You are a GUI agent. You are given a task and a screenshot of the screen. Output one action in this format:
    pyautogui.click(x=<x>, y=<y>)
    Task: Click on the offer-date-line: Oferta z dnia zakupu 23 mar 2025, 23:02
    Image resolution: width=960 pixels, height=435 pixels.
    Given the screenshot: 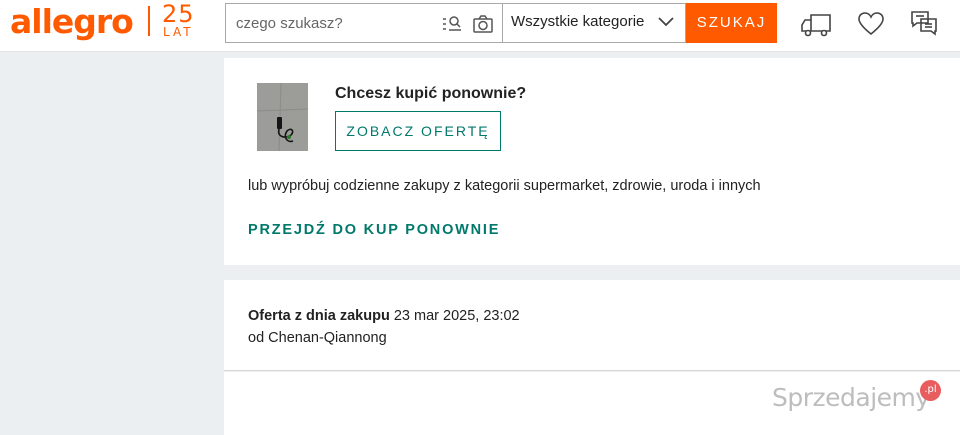 What is the action you would take?
    pyautogui.click(x=384, y=316)
    